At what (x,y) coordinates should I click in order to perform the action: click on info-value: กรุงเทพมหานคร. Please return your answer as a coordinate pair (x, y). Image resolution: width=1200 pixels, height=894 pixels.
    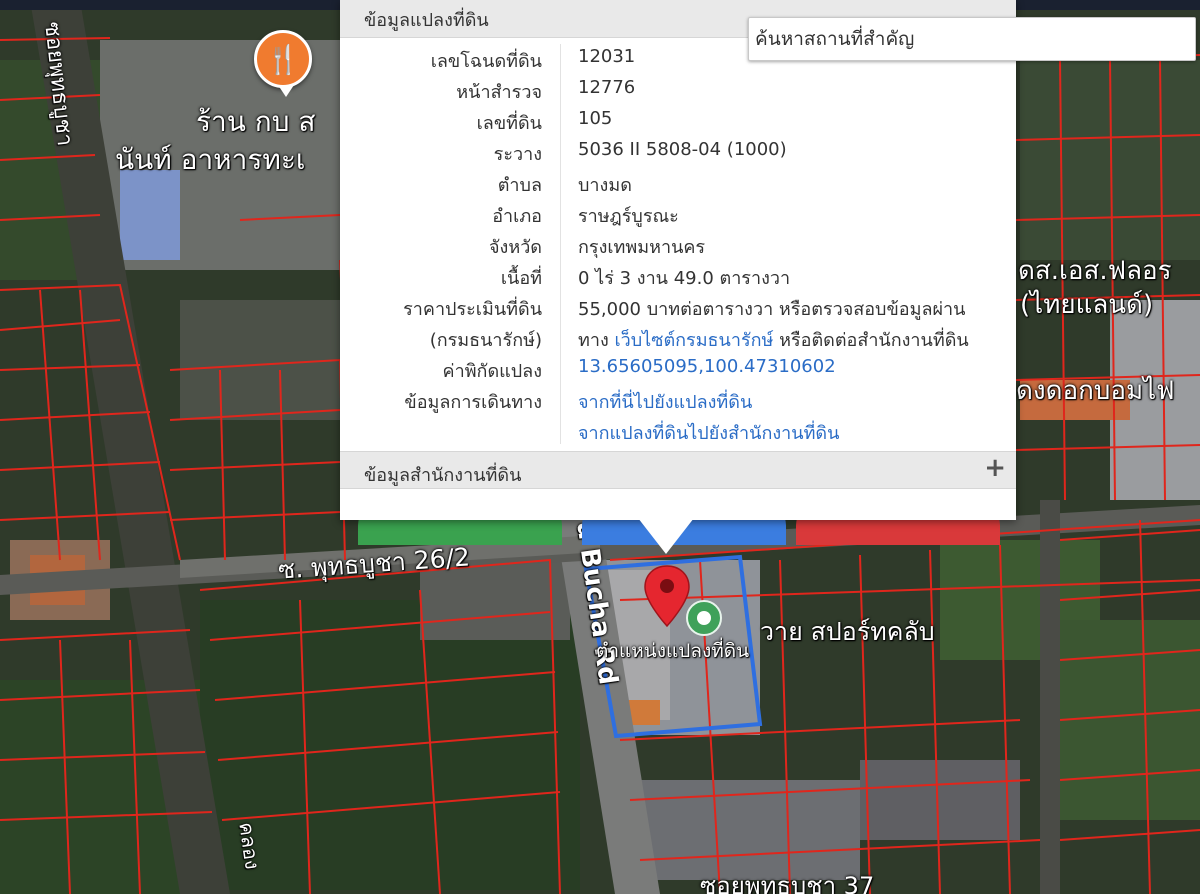
    Looking at the image, I should click on (642, 247).